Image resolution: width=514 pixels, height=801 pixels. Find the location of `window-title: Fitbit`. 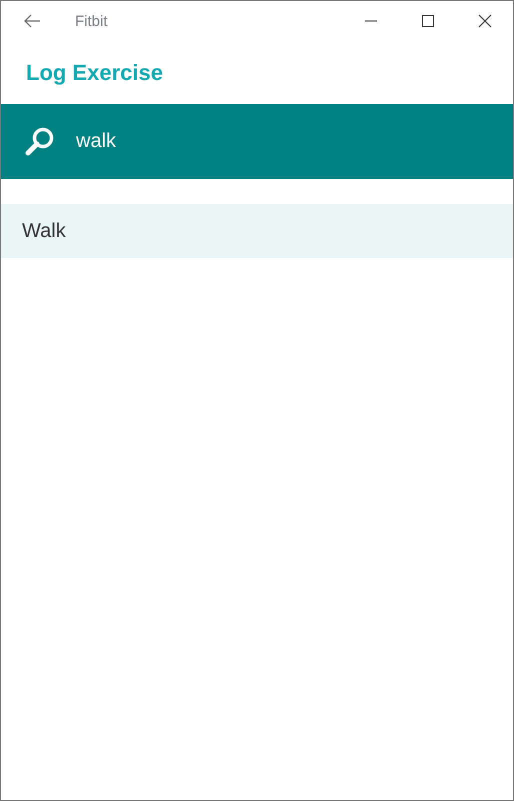

window-title: Fitbit is located at coordinates (92, 21).